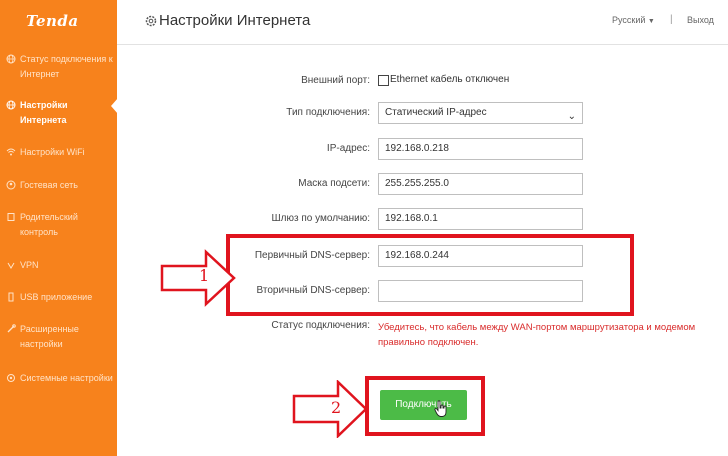  I want to click on sidebar-item-parental-control: Родительский контроль, so click(60, 225).